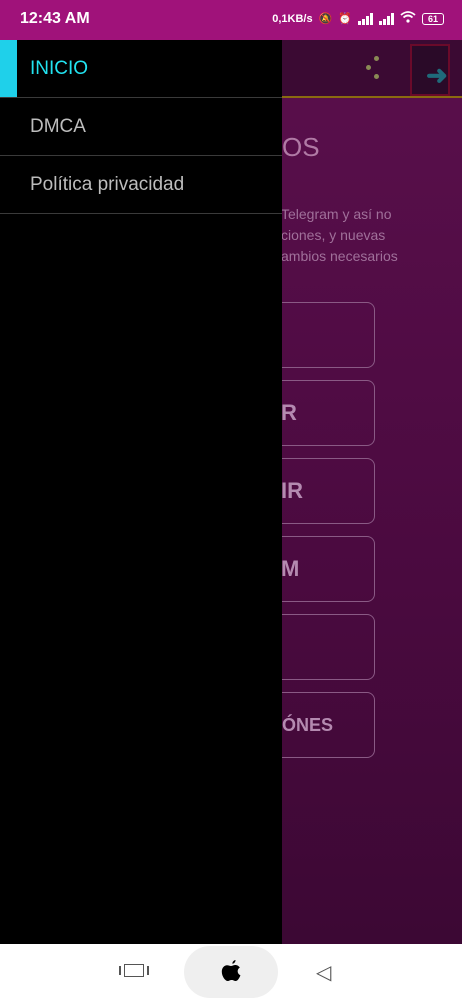 Image resolution: width=462 pixels, height=1000 pixels. What do you see at coordinates (292, 18) in the screenshot?
I see `network-speed: 0,1KB/s` at bounding box center [292, 18].